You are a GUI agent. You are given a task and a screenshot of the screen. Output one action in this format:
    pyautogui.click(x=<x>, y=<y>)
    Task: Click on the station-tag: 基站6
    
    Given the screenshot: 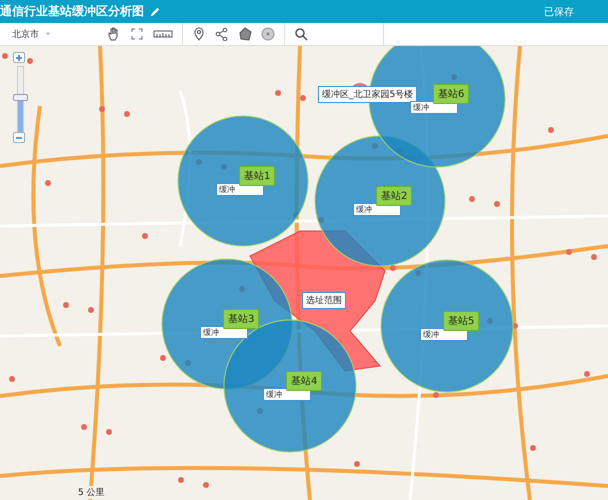 What is the action you would take?
    pyautogui.click(x=451, y=94)
    